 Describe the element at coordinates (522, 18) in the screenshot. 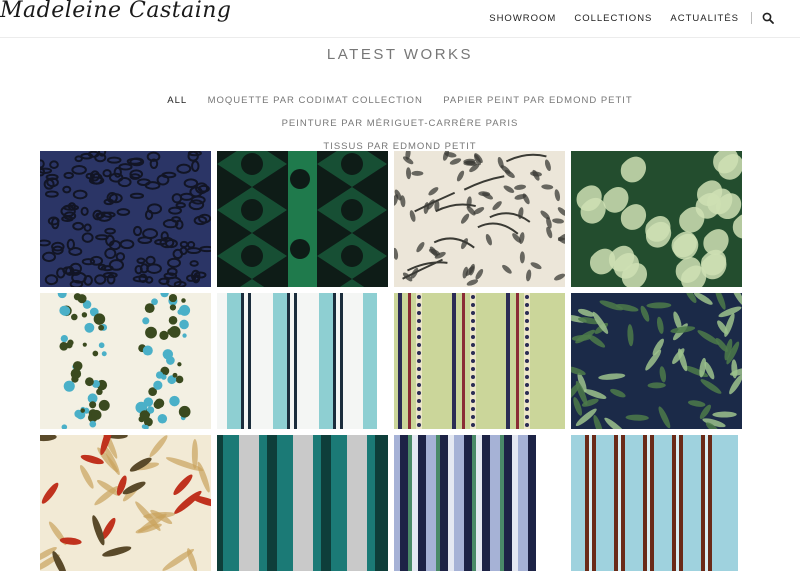

I see `nav-item-showroom: SHOWROOM` at that location.